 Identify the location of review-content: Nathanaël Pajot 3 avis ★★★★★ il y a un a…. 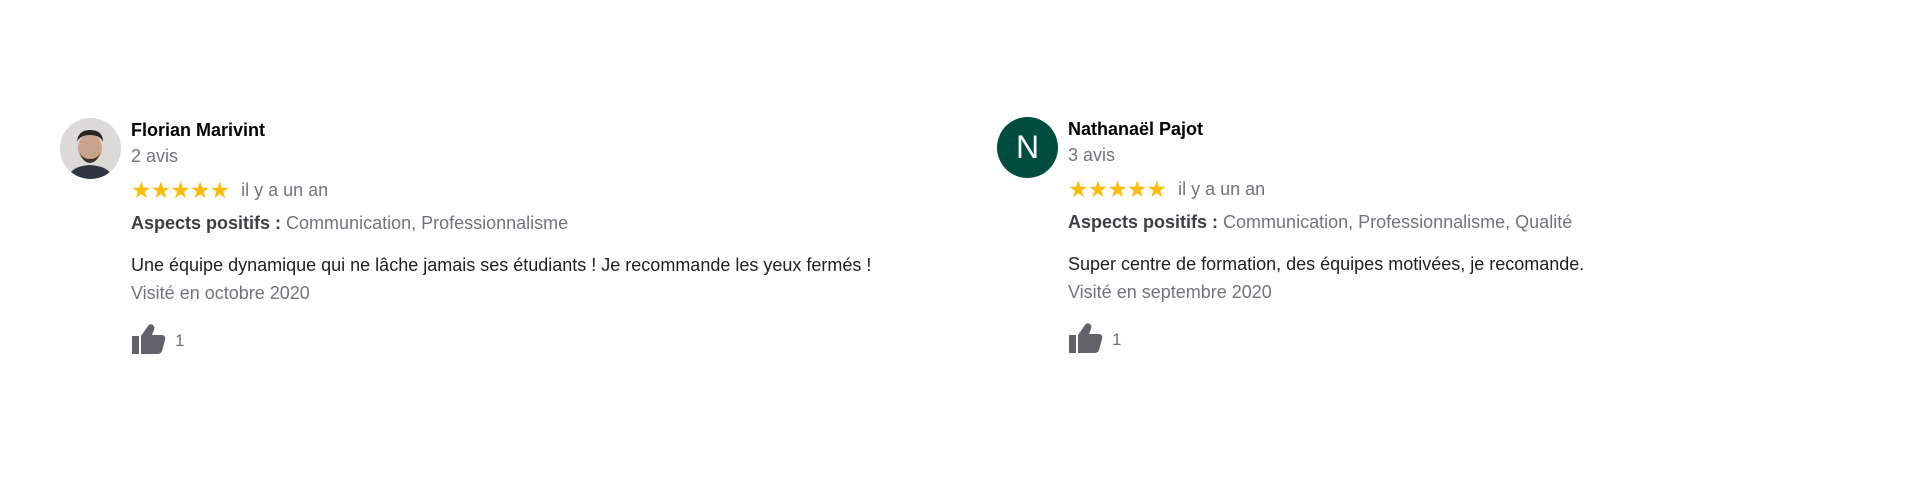
(1326, 235).